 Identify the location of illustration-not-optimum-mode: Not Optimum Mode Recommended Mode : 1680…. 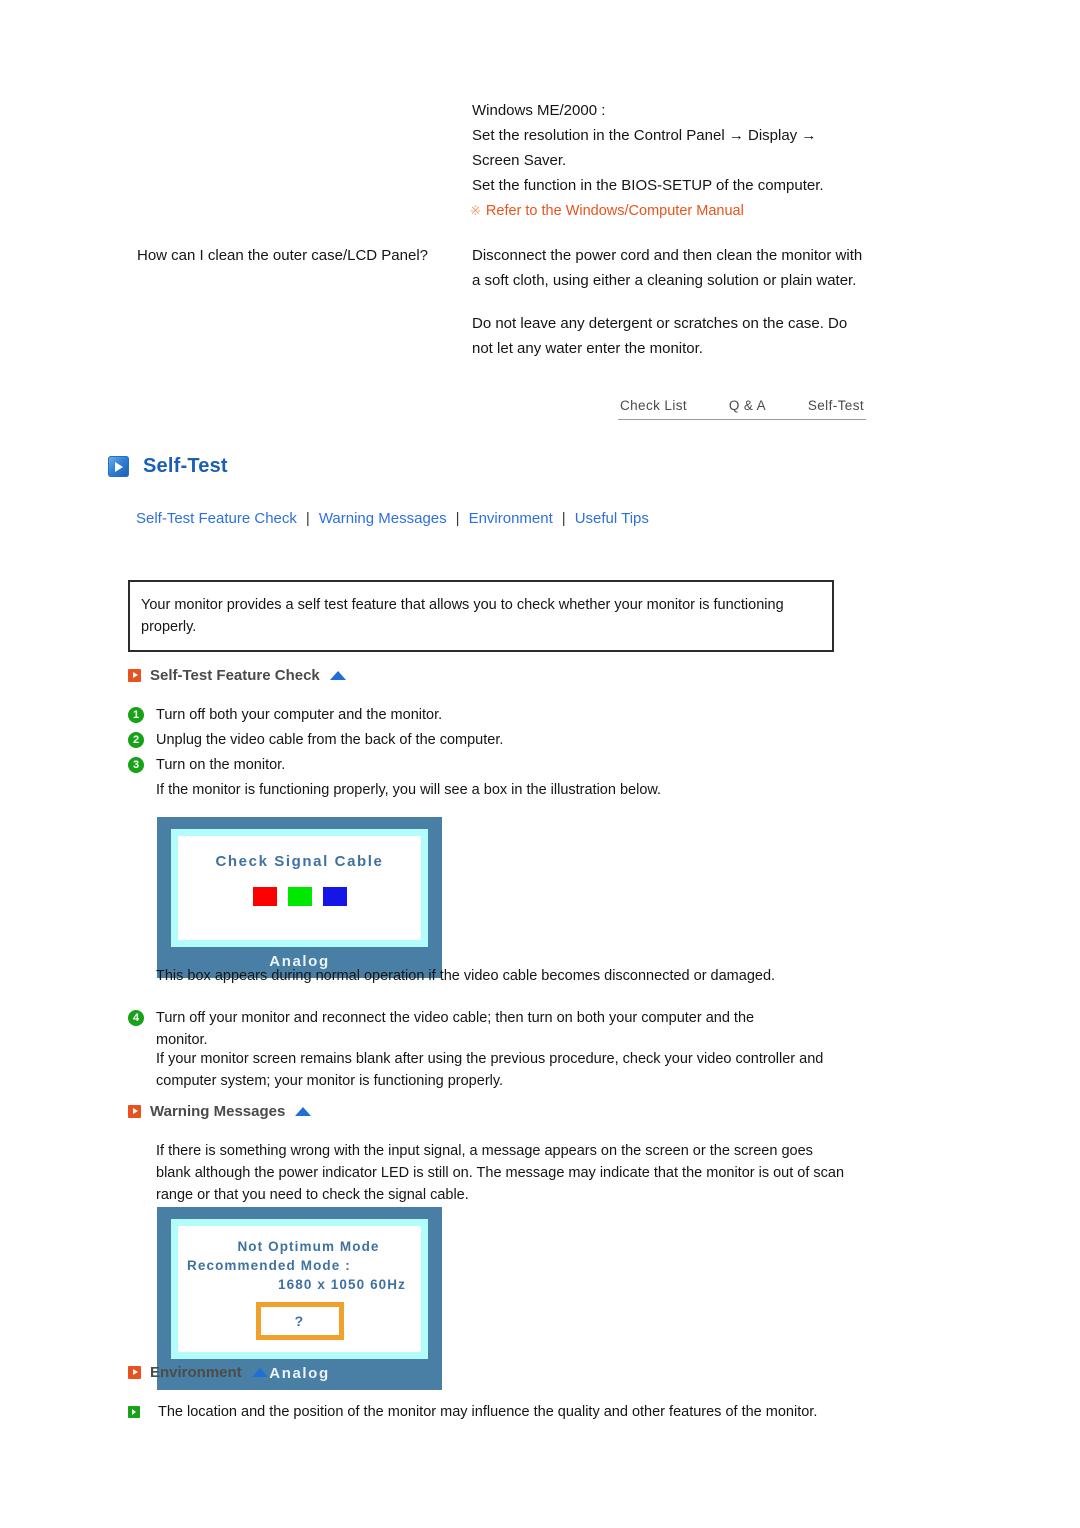
(299, 1298).